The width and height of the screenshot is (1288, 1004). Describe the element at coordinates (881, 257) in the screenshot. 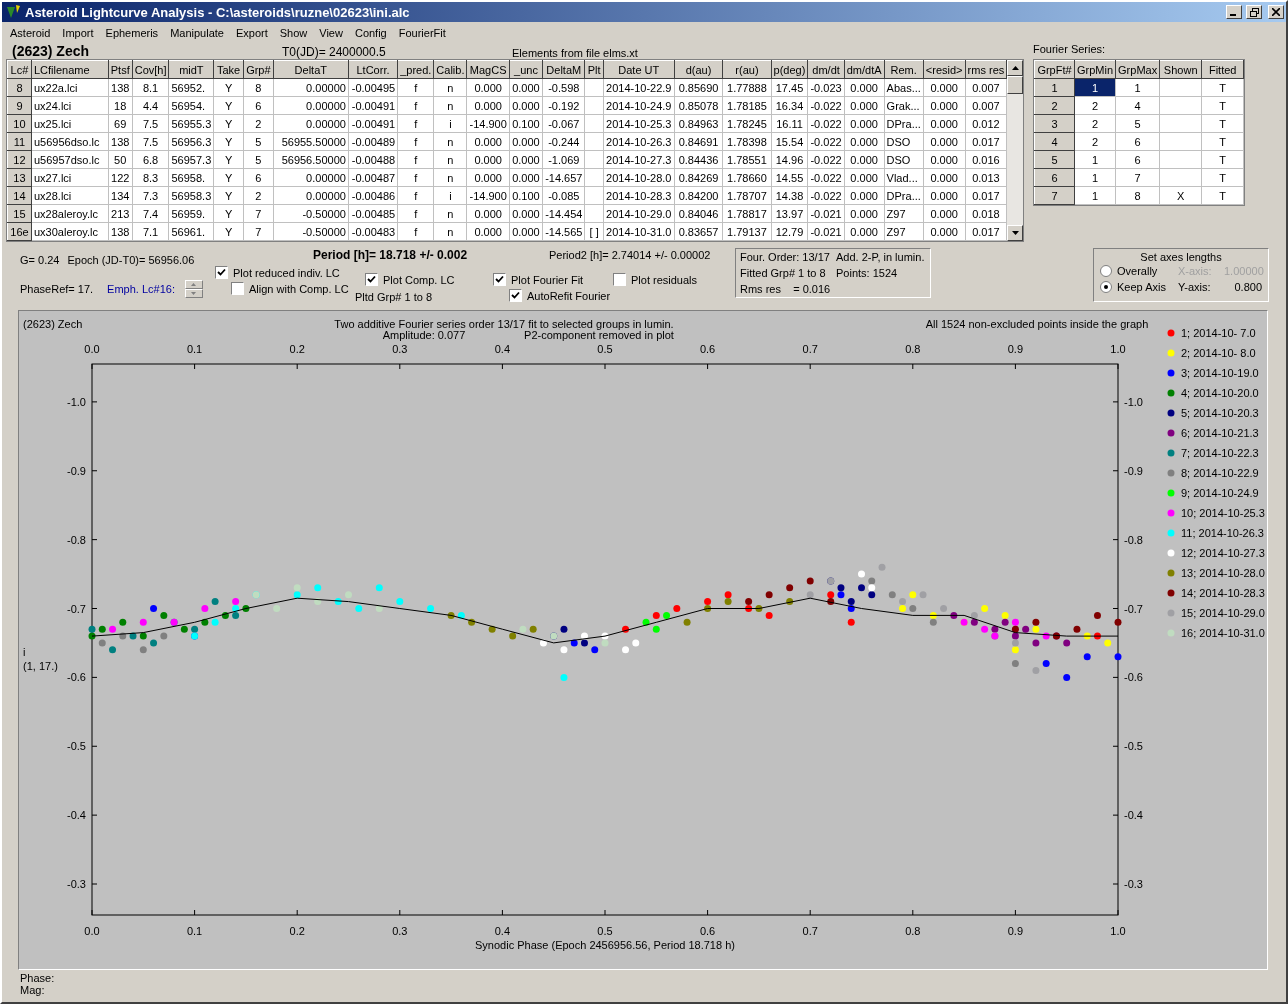

I see `fit-summary-text: Add. 2-P, in lumin.` at that location.